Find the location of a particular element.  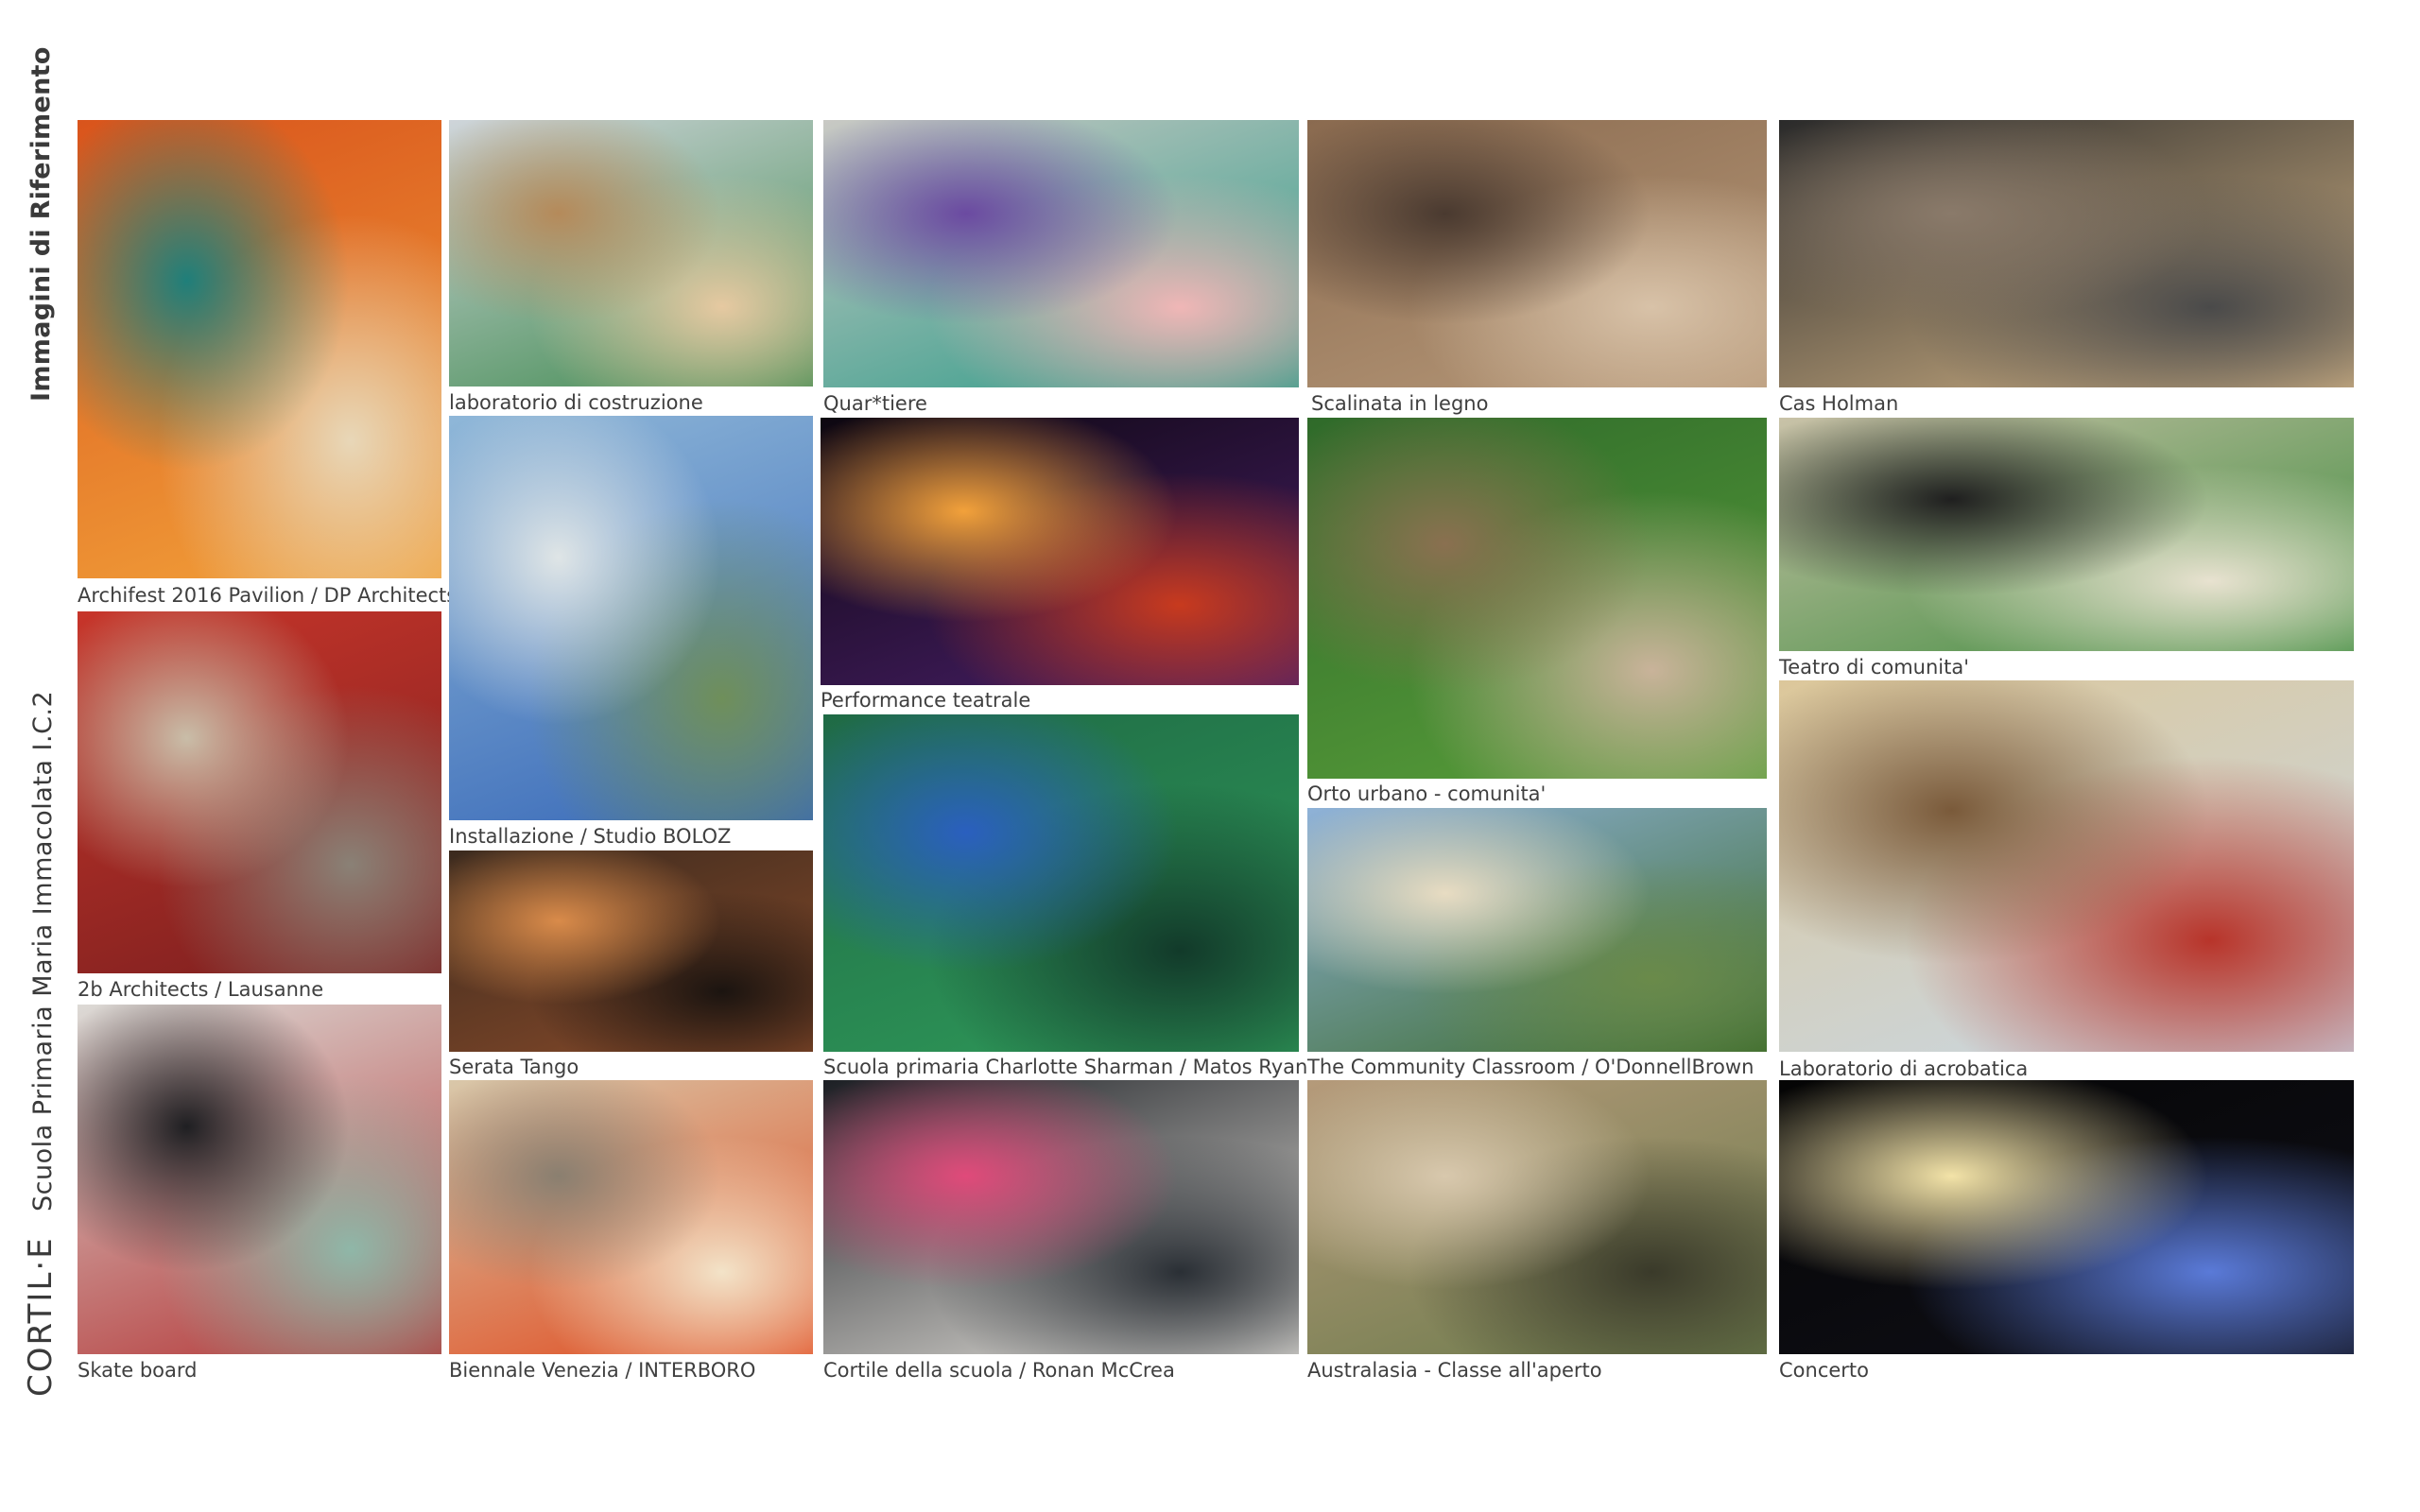

photo-cortile-scuola is located at coordinates (1061, 1217).